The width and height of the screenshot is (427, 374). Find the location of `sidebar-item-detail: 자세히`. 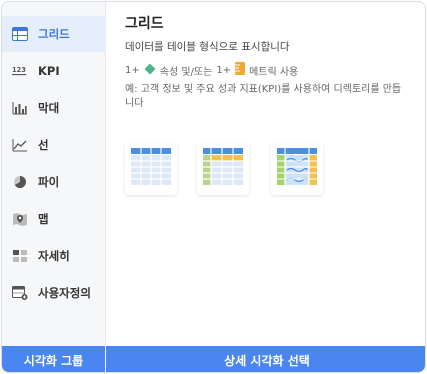

sidebar-item-detail: 자세히 is located at coordinates (54, 256).